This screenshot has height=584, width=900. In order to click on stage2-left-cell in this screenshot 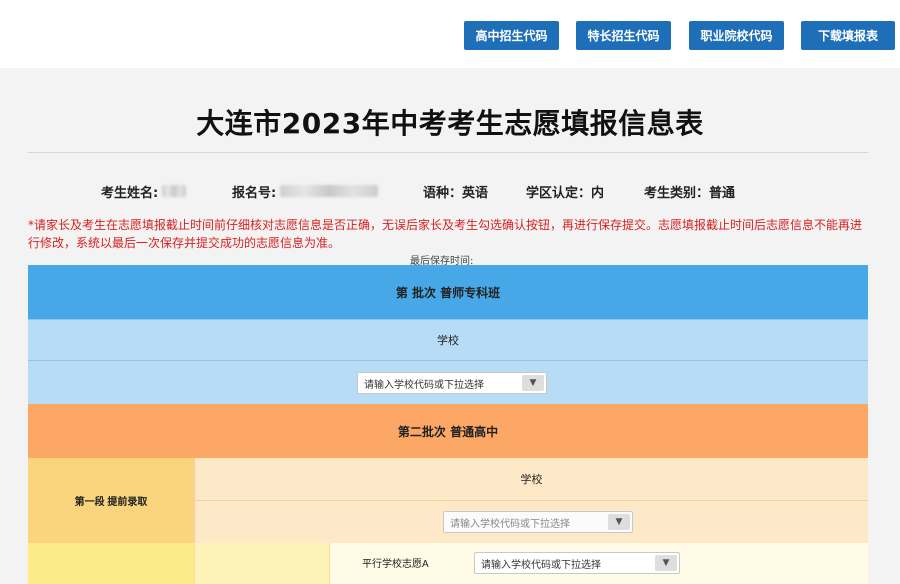, I will do `click(111, 563)`.